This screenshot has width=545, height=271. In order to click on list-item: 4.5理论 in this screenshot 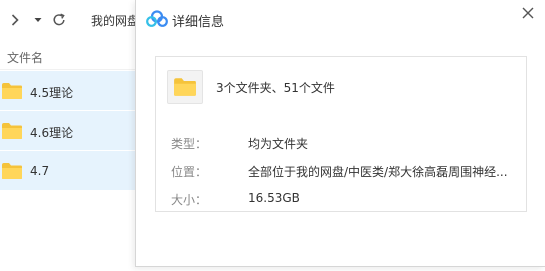, I will do `click(67, 91)`.